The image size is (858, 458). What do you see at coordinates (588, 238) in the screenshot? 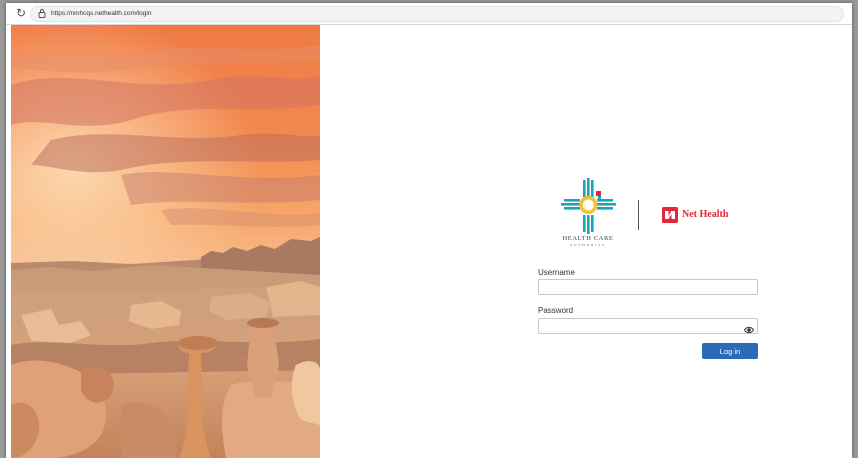
I see `hca-name: HEALTH CARE` at bounding box center [588, 238].